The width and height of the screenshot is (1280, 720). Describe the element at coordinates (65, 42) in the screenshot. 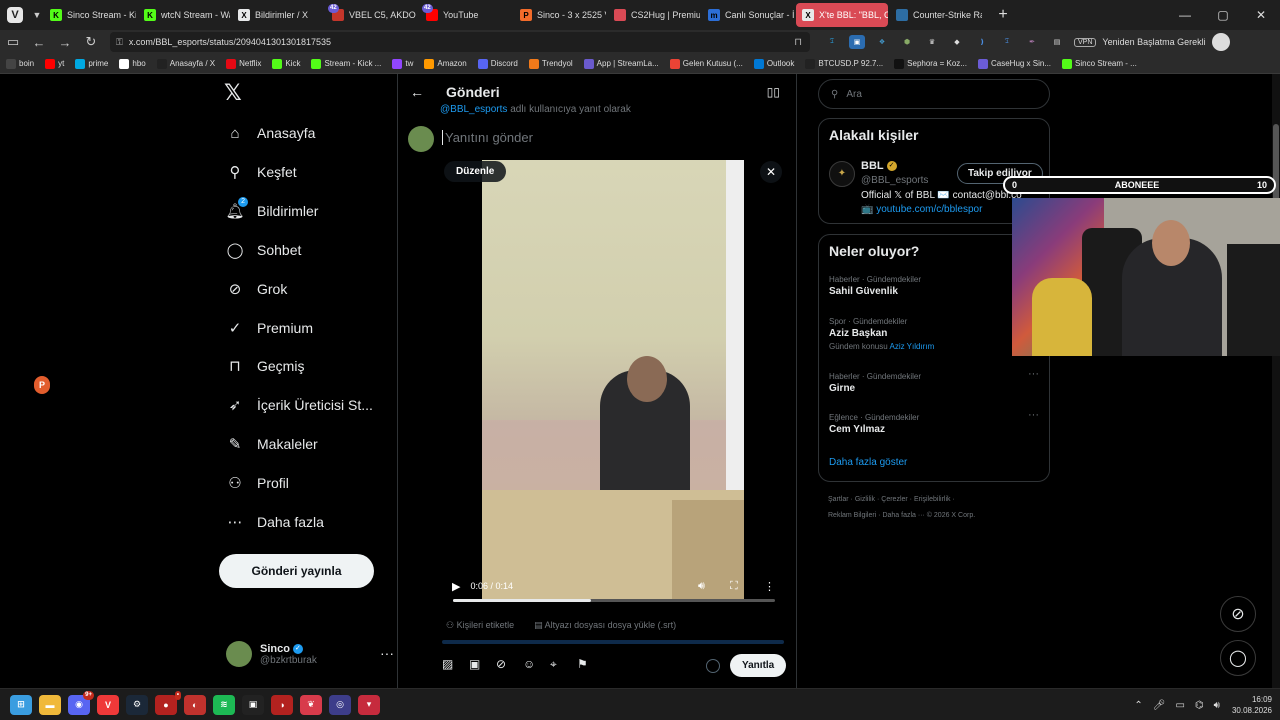

I see `forward-icon: →` at that location.